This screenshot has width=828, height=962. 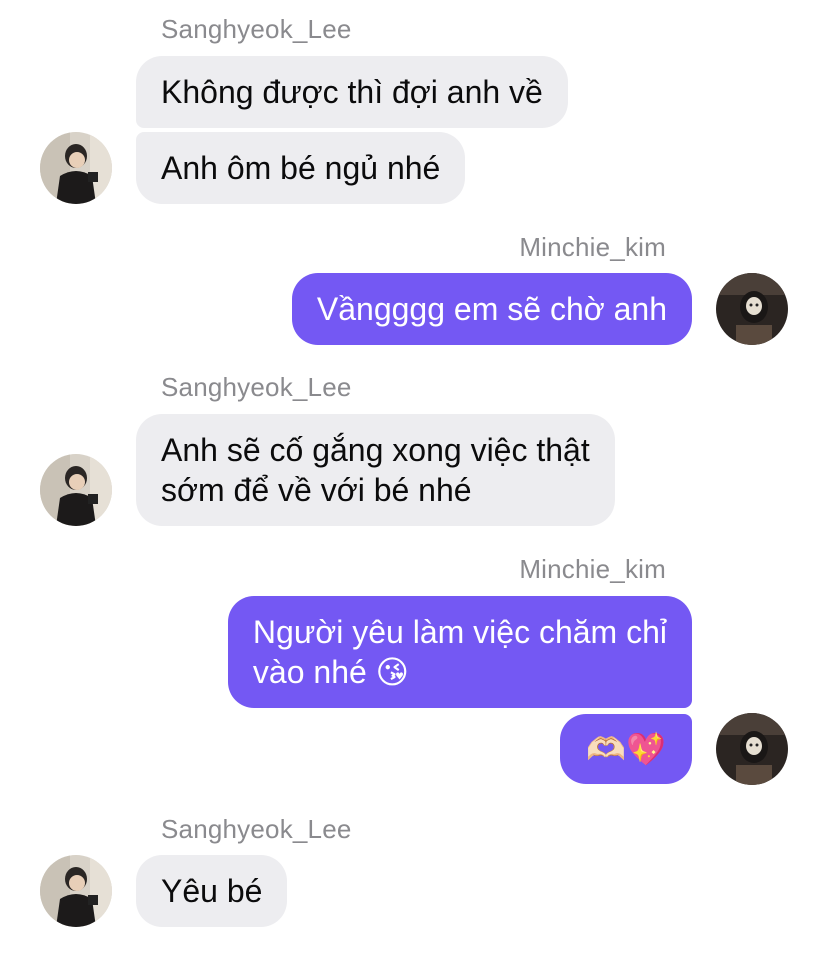 I want to click on message-bubble-outgoing: Người yêu làm việc chăm chỉ vào nhé 😘, so click(x=459, y=652).